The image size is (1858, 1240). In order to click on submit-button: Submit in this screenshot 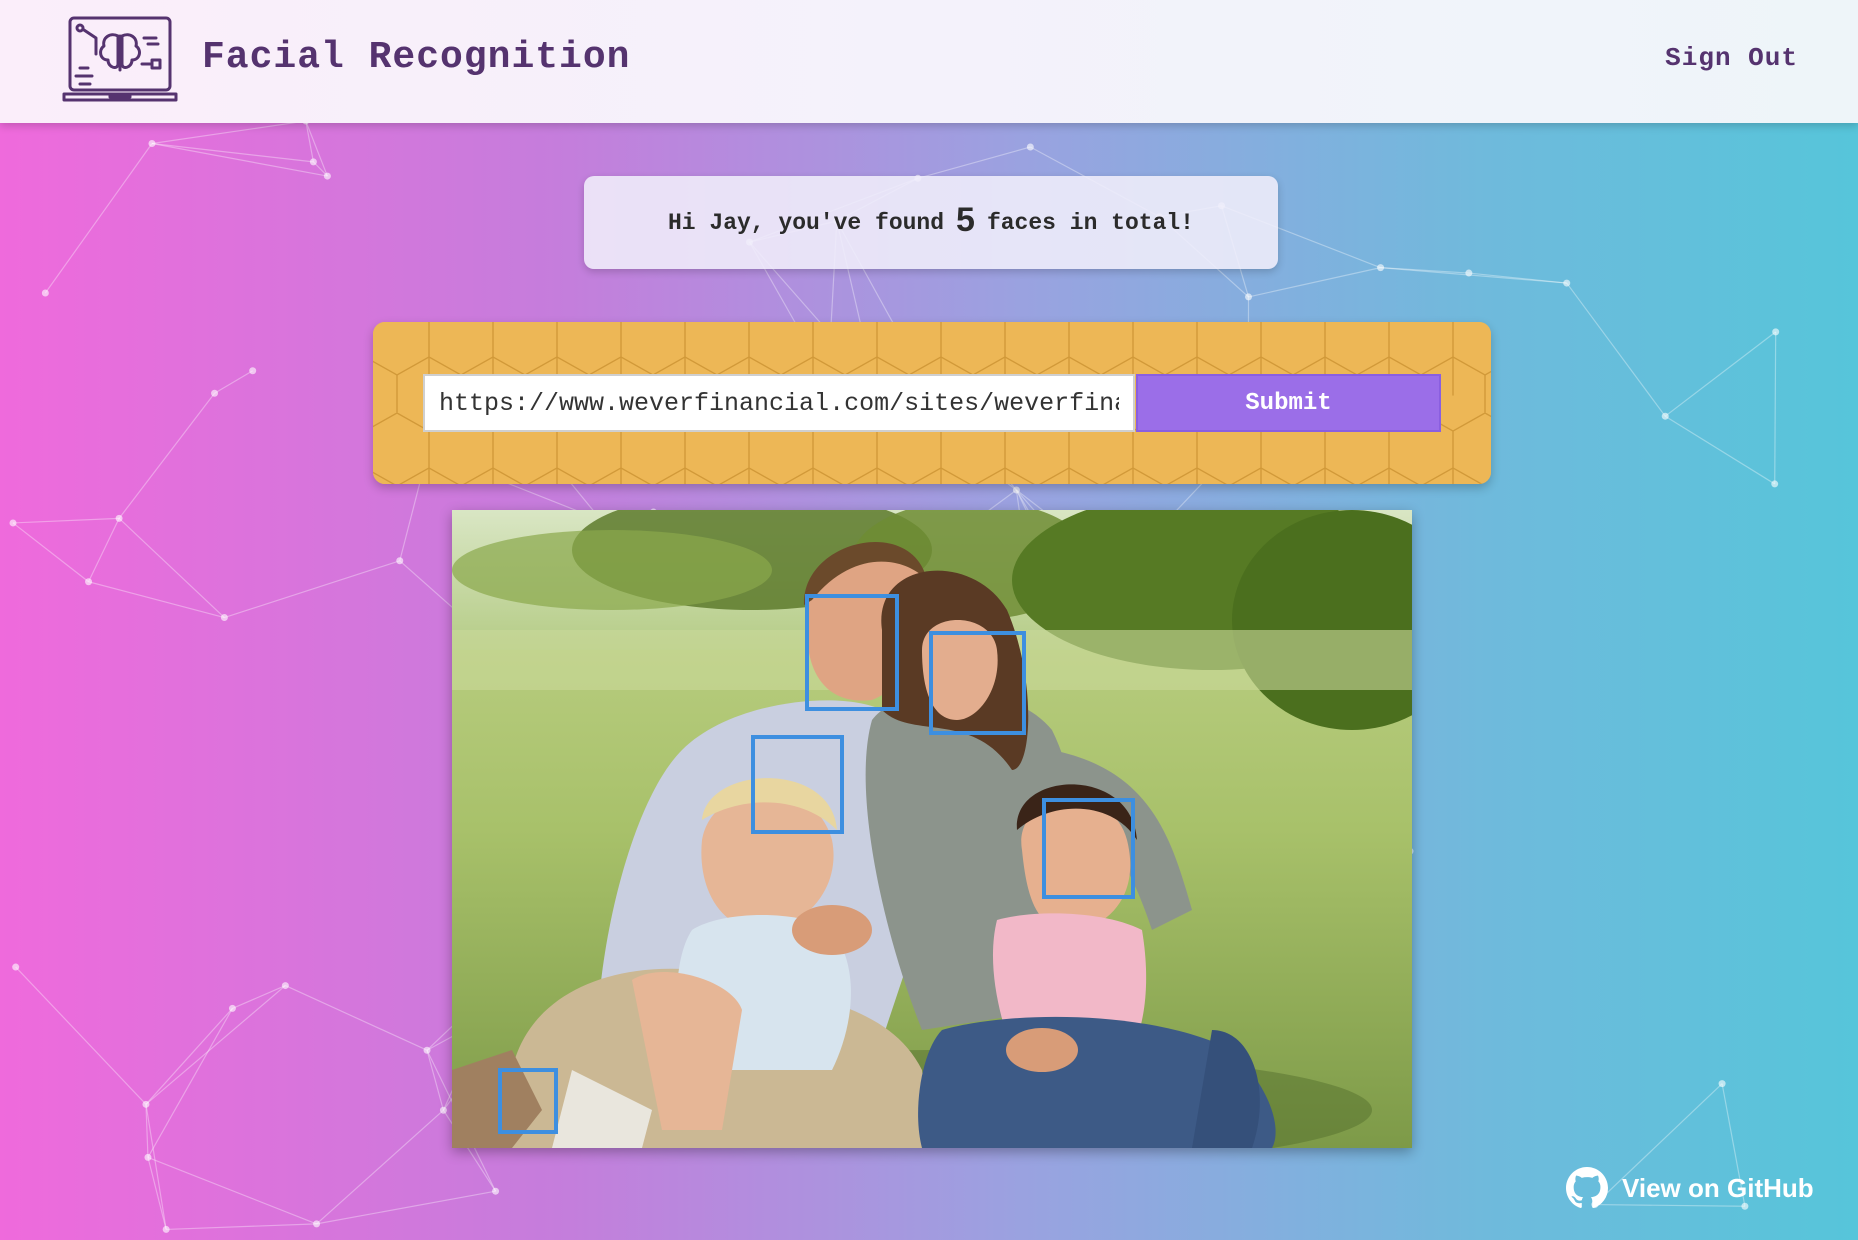, I will do `click(1288, 403)`.